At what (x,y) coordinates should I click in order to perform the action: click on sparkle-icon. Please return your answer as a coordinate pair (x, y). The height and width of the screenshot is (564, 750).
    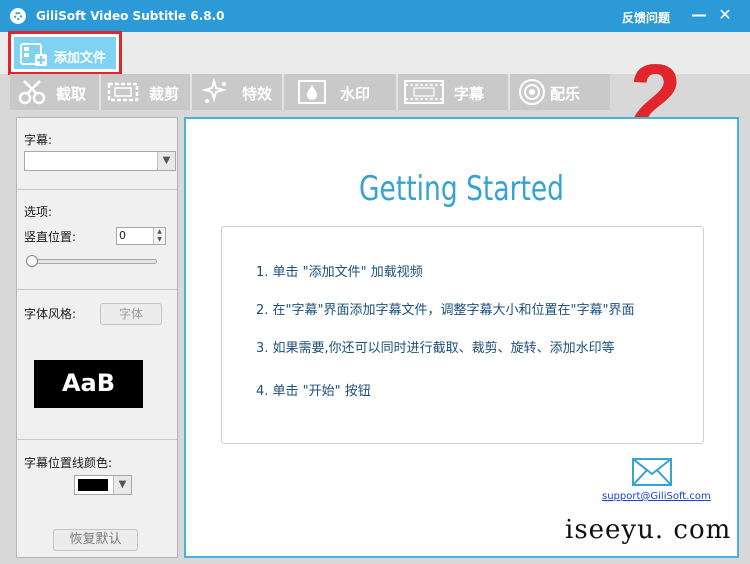
    Looking at the image, I should click on (214, 90).